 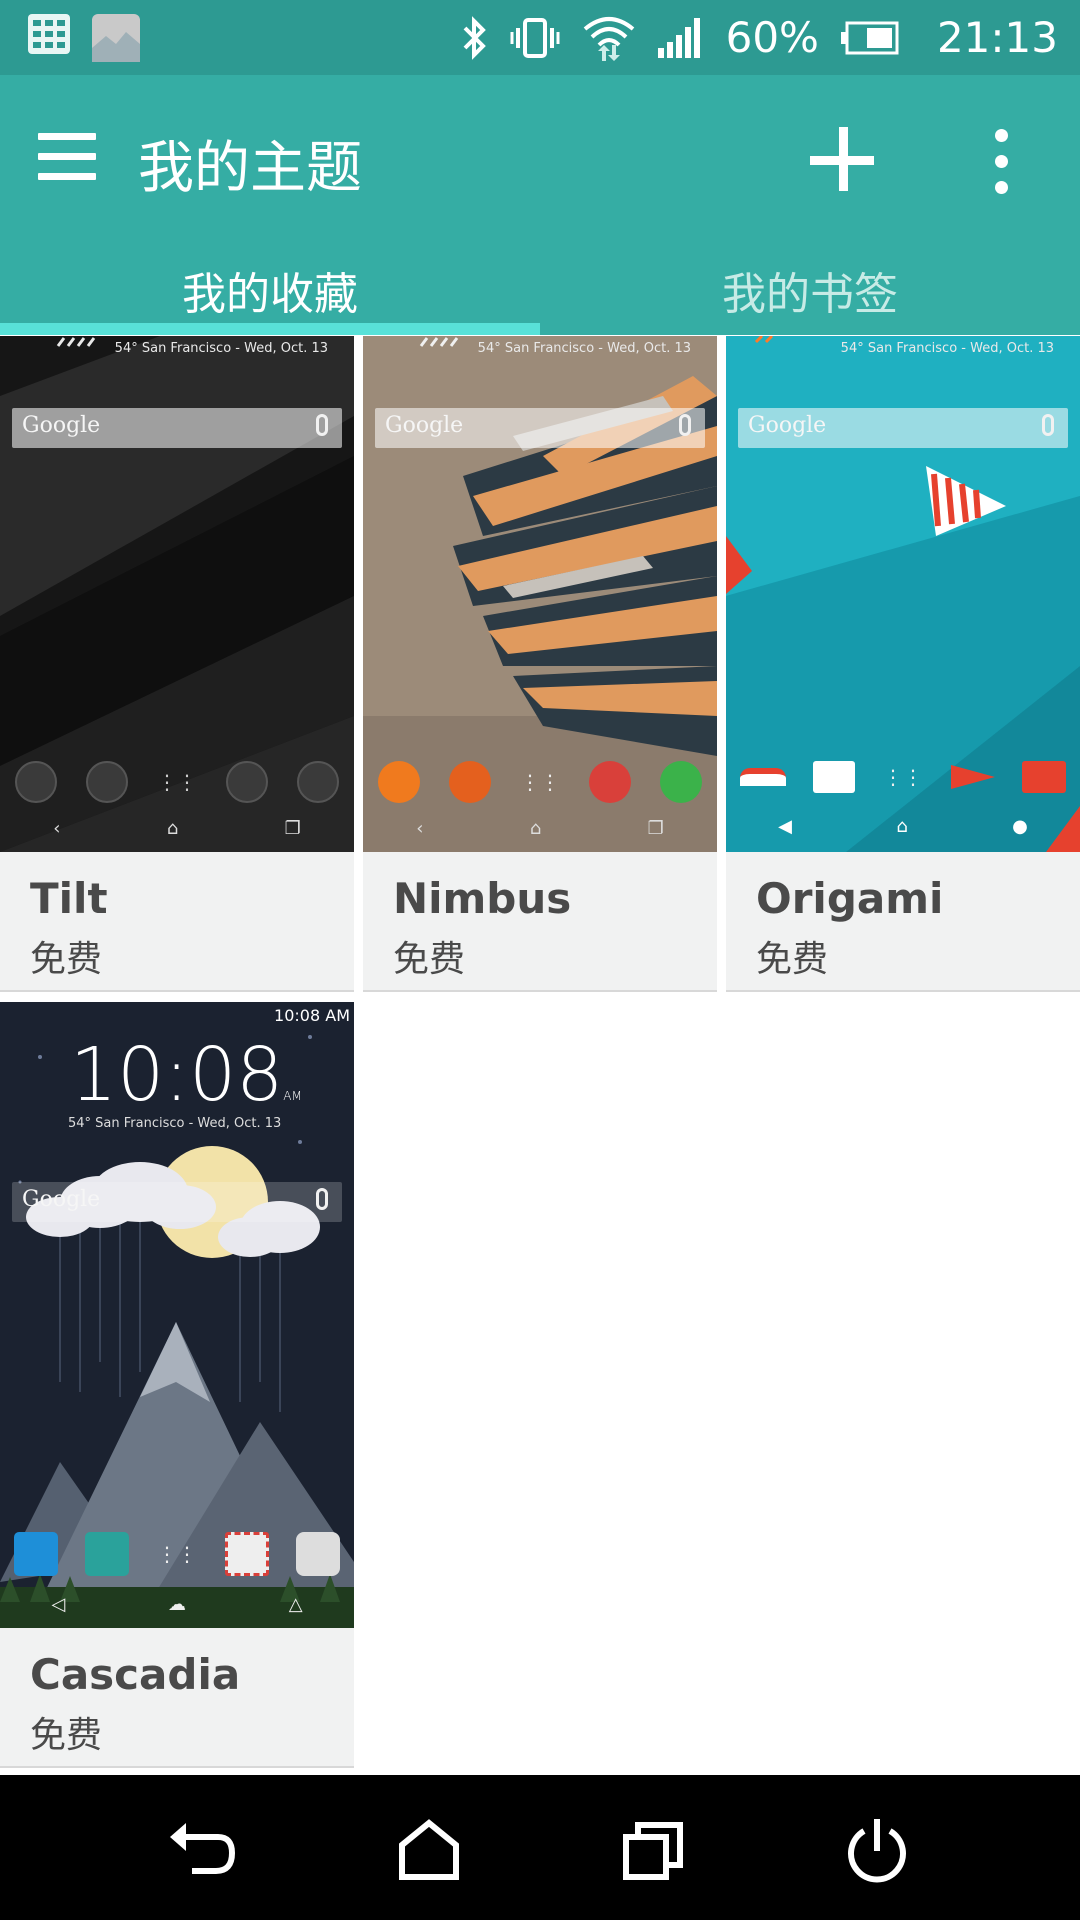 I want to click on home-button, so click(x=429, y=1850).